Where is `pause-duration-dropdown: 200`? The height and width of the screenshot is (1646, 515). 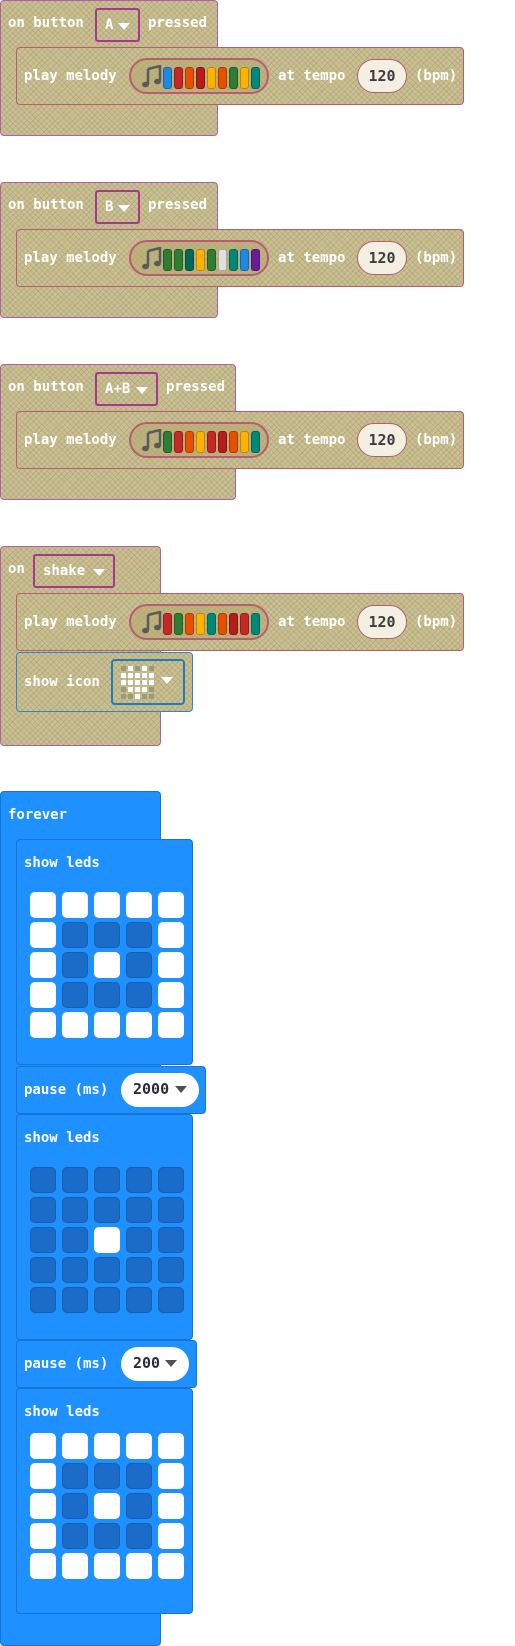 pause-duration-dropdown: 200 is located at coordinates (155, 1364).